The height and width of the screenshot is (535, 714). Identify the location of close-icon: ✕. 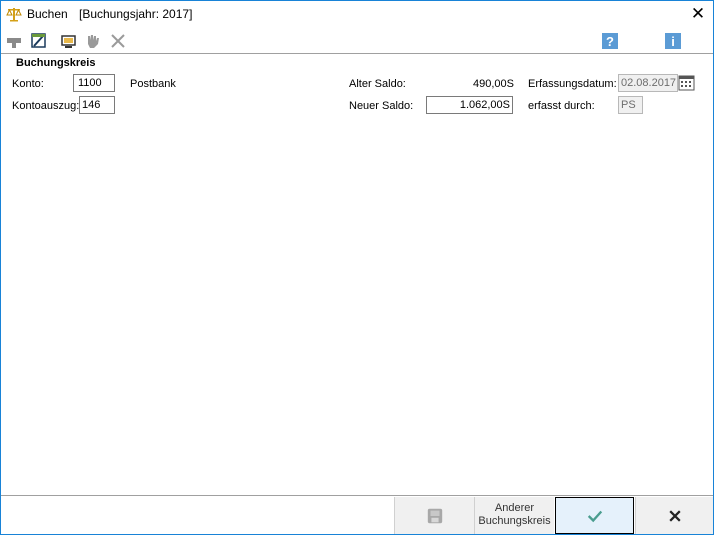
(698, 13).